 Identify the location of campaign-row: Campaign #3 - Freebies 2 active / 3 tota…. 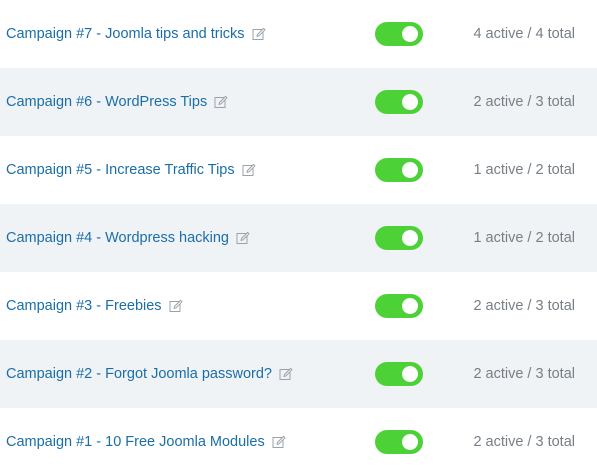
(298, 306).